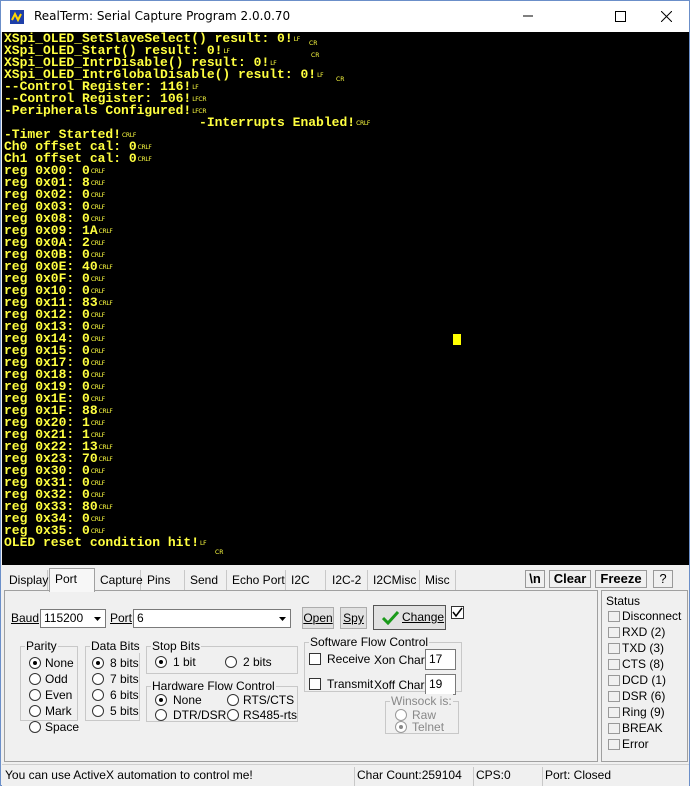 This screenshot has height=786, width=690. Describe the element at coordinates (176, 646) in the screenshot. I see `stop-bits-title: Stop Bits` at that location.